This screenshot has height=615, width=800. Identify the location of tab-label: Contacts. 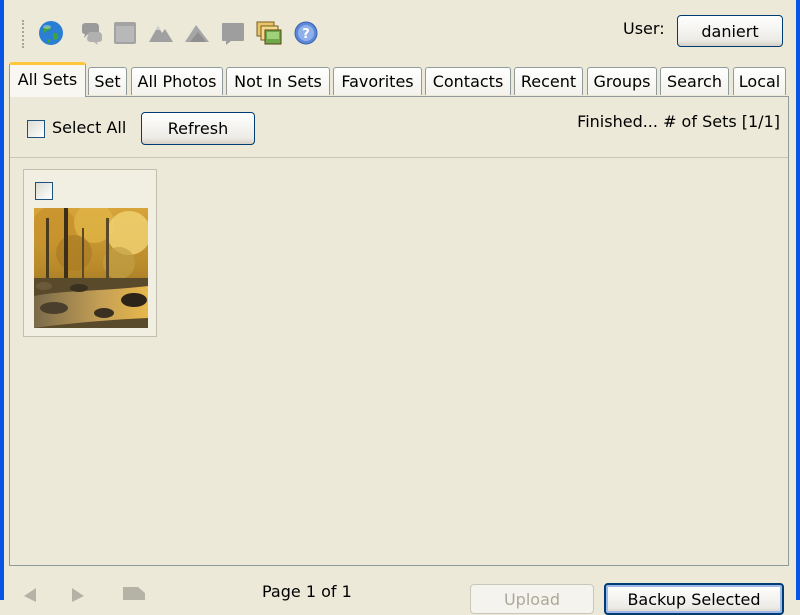
(468, 81).